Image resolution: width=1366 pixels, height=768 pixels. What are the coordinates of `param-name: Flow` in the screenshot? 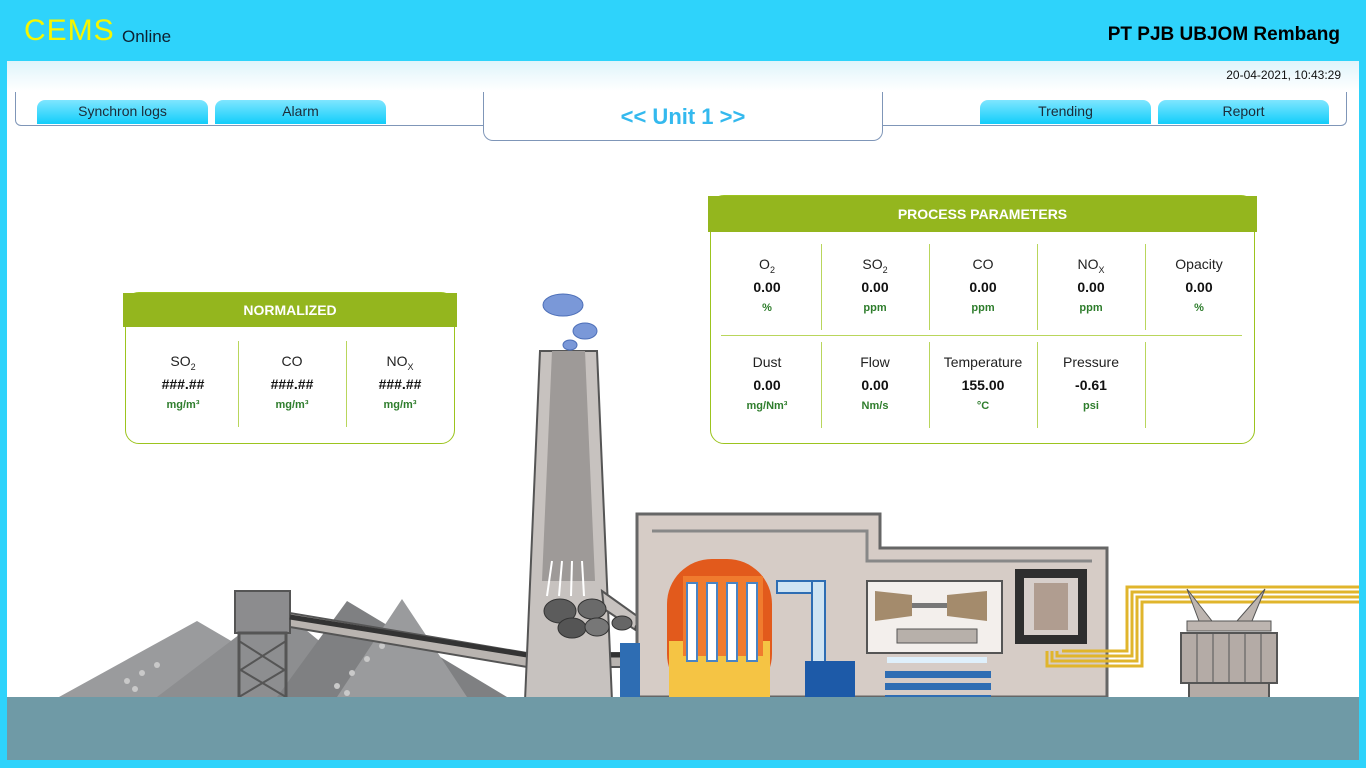 It's located at (875, 362).